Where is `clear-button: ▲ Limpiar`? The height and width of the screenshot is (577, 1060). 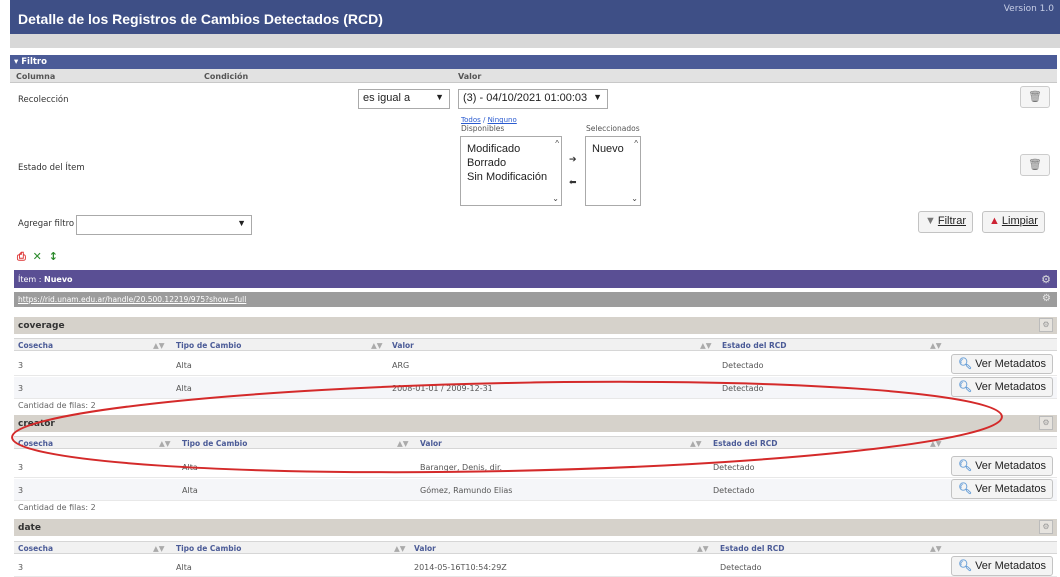
clear-button: ▲ Limpiar is located at coordinates (1013, 222).